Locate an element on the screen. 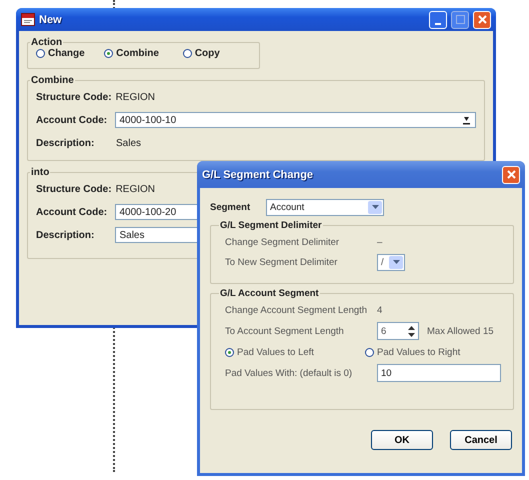 The width and height of the screenshot is (529, 480). length-value: 4 is located at coordinates (379, 310).